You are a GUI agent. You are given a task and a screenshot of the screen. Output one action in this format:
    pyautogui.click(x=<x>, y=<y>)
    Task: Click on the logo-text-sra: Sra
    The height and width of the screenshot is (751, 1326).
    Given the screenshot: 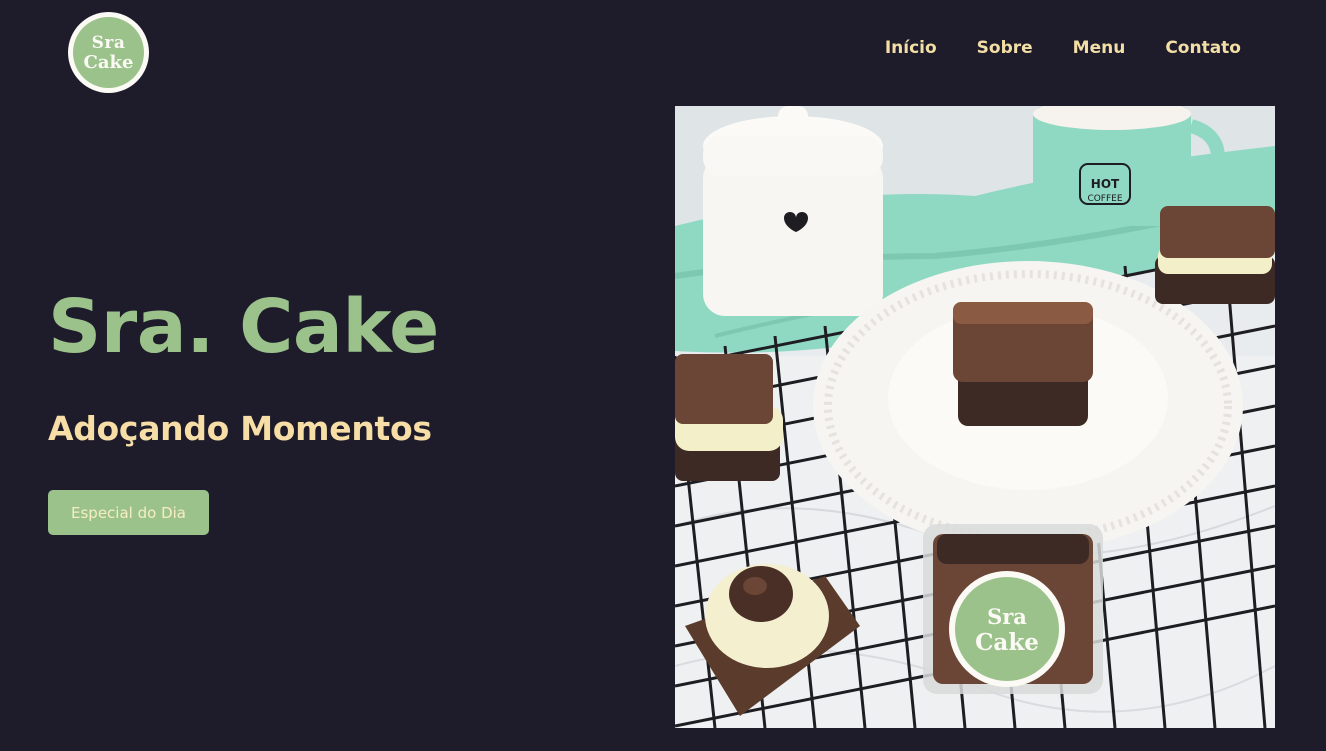 What is the action you would take?
    pyautogui.click(x=108, y=42)
    